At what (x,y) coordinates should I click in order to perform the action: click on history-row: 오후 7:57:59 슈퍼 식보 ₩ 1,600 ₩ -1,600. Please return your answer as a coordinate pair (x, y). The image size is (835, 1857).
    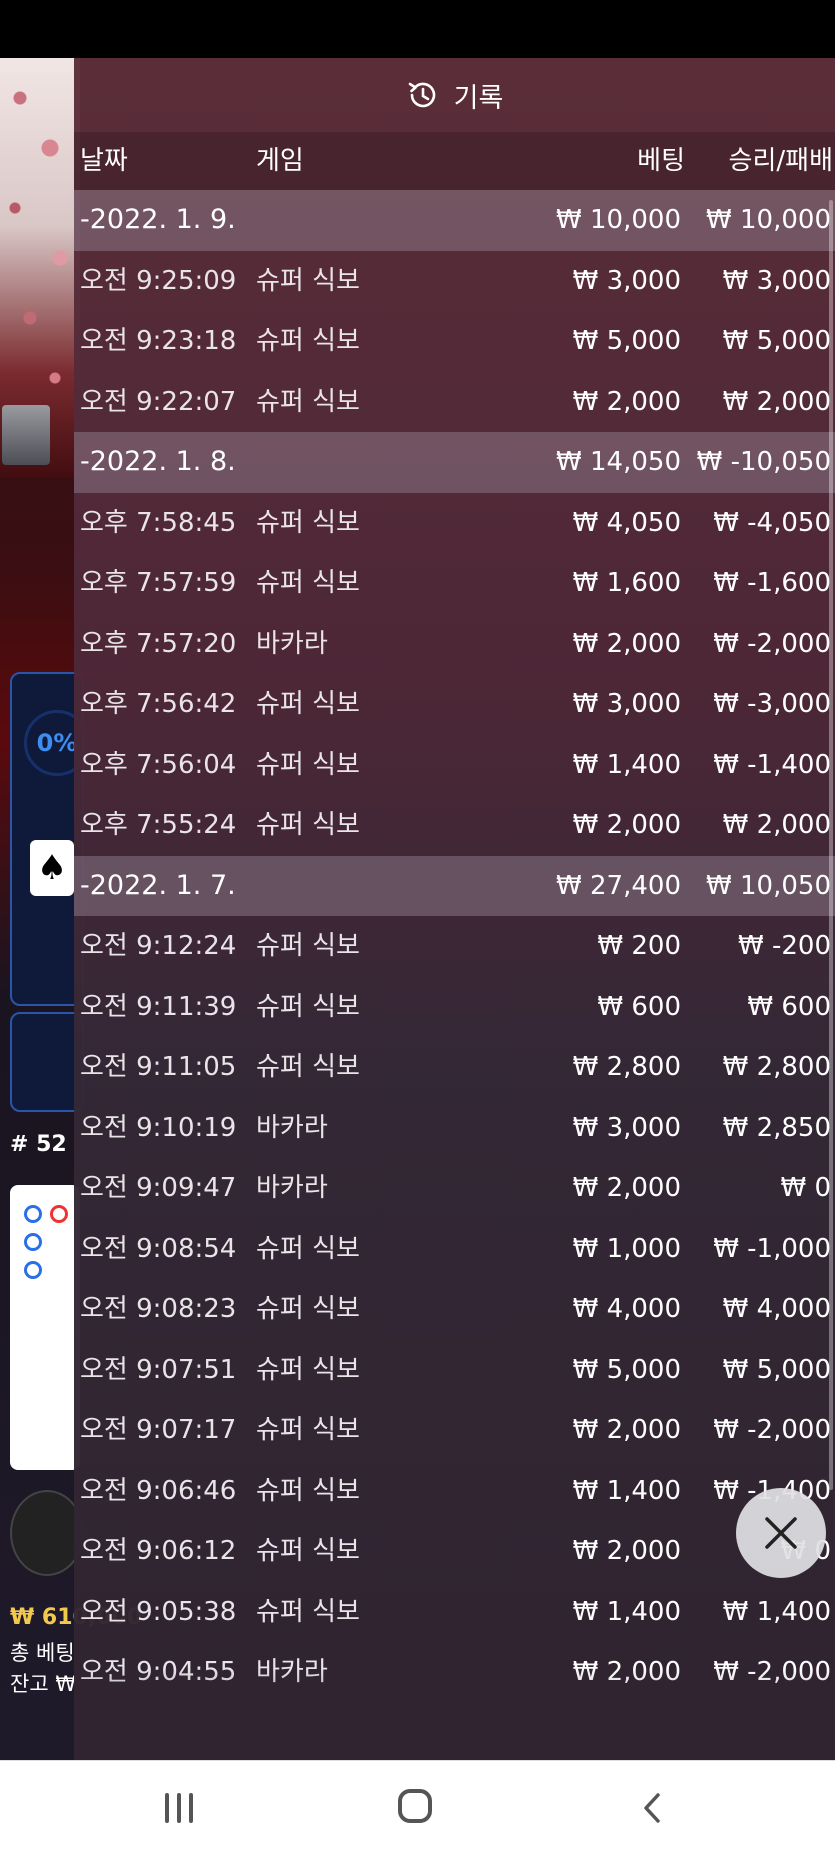
    Looking at the image, I should click on (454, 583).